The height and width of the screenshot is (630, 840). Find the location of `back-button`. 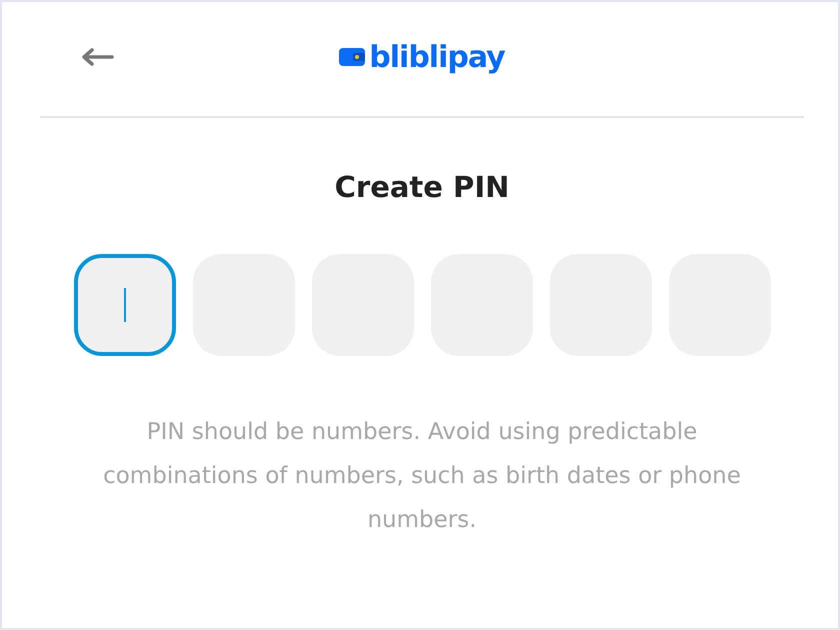

back-button is located at coordinates (97, 57).